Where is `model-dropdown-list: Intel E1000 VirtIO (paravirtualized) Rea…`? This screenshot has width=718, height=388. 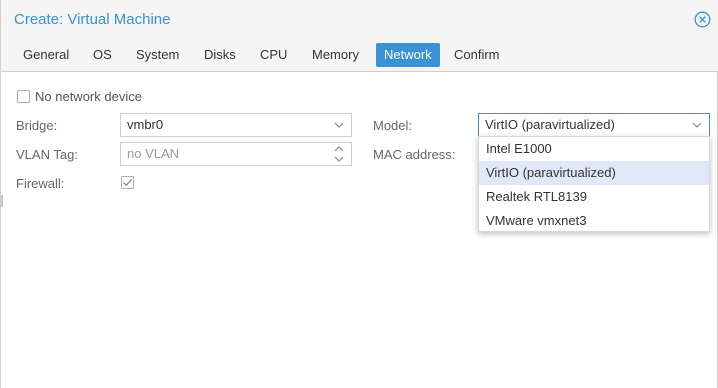
model-dropdown-list: Intel E1000 VirtIO (paravirtualized) Rea… is located at coordinates (594, 184).